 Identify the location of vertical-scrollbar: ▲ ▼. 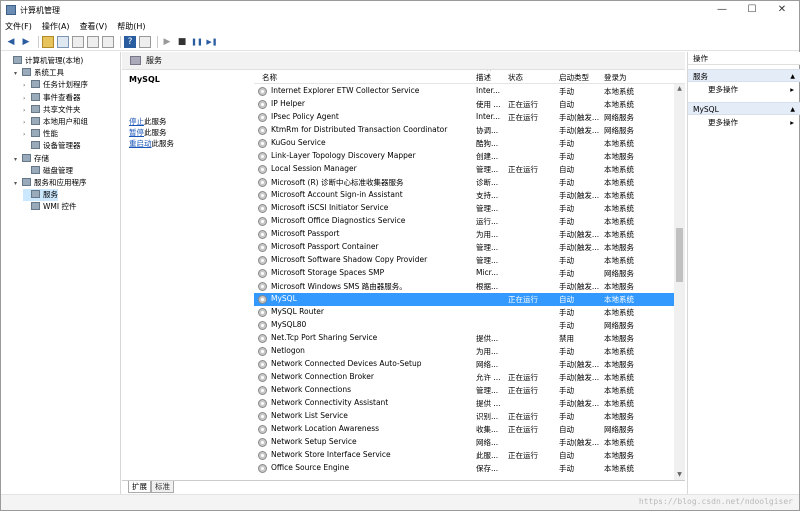
(679, 282).